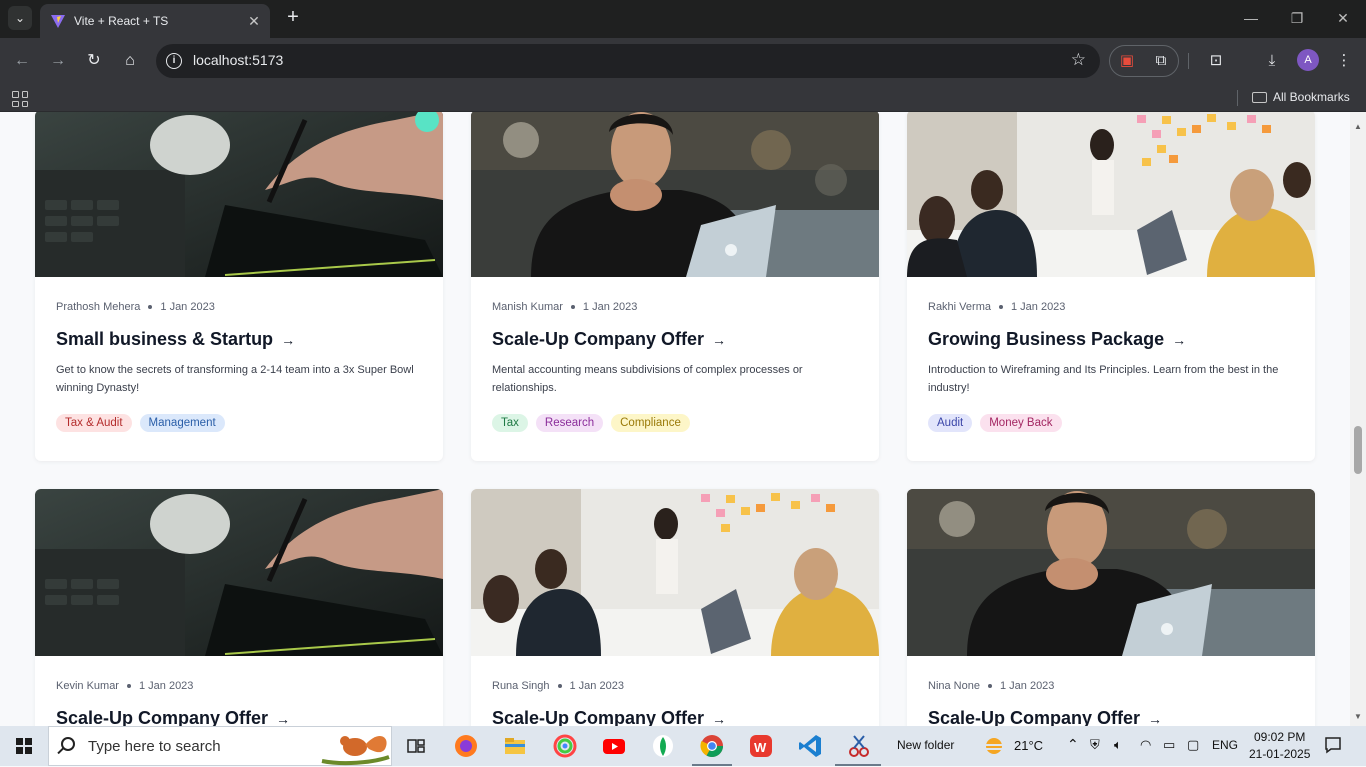 The width and height of the screenshot is (1366, 767). What do you see at coordinates (1297, 18) in the screenshot?
I see `restore-button: ❐` at bounding box center [1297, 18].